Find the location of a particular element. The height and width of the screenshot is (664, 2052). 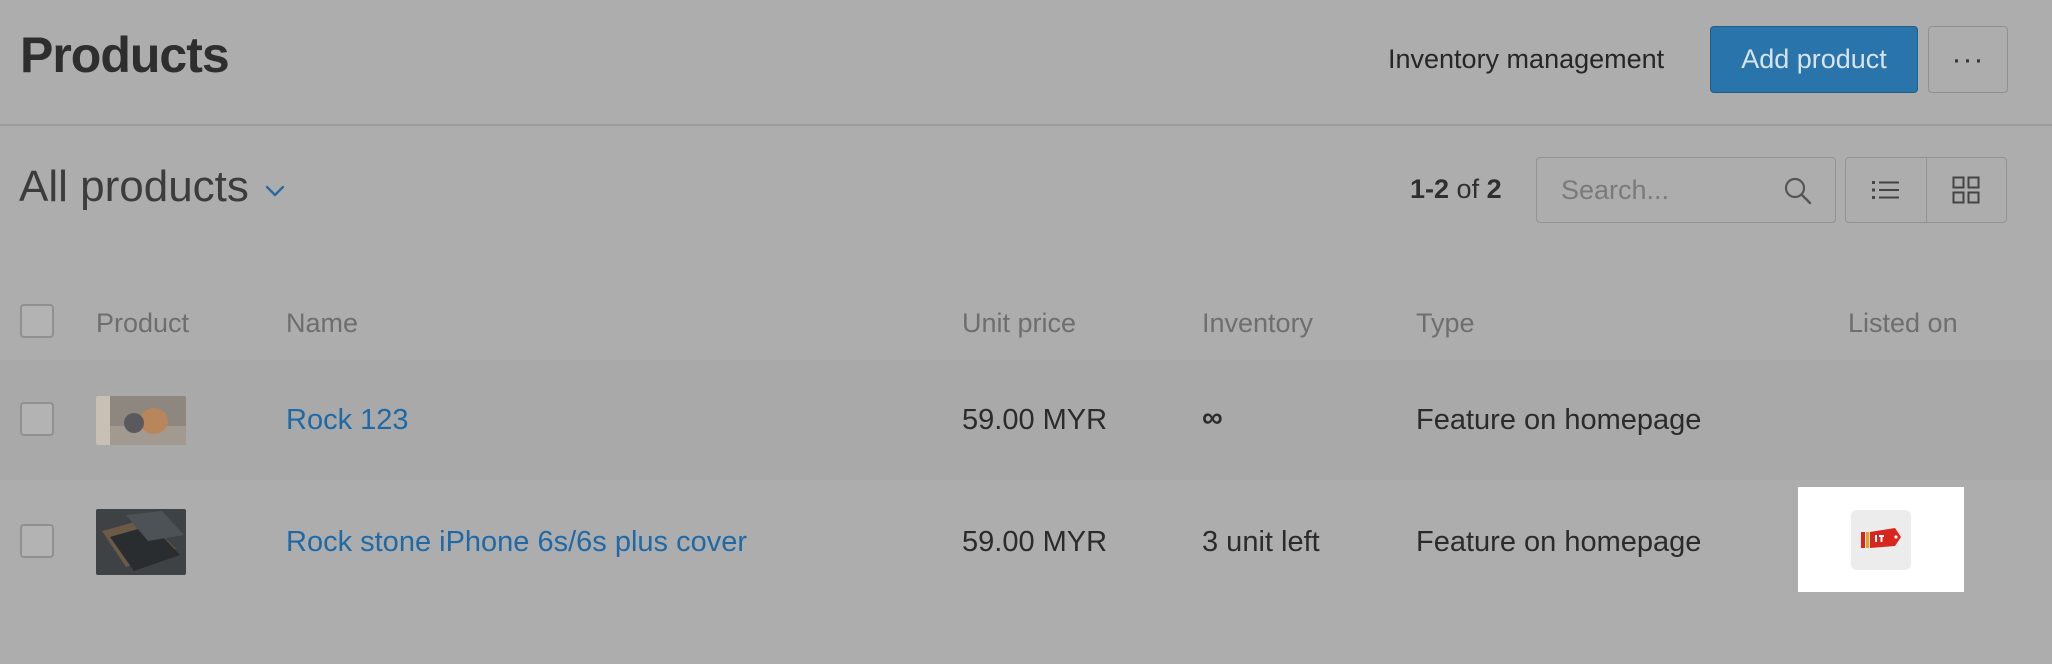

more-actions-button: ··· is located at coordinates (1968, 59).